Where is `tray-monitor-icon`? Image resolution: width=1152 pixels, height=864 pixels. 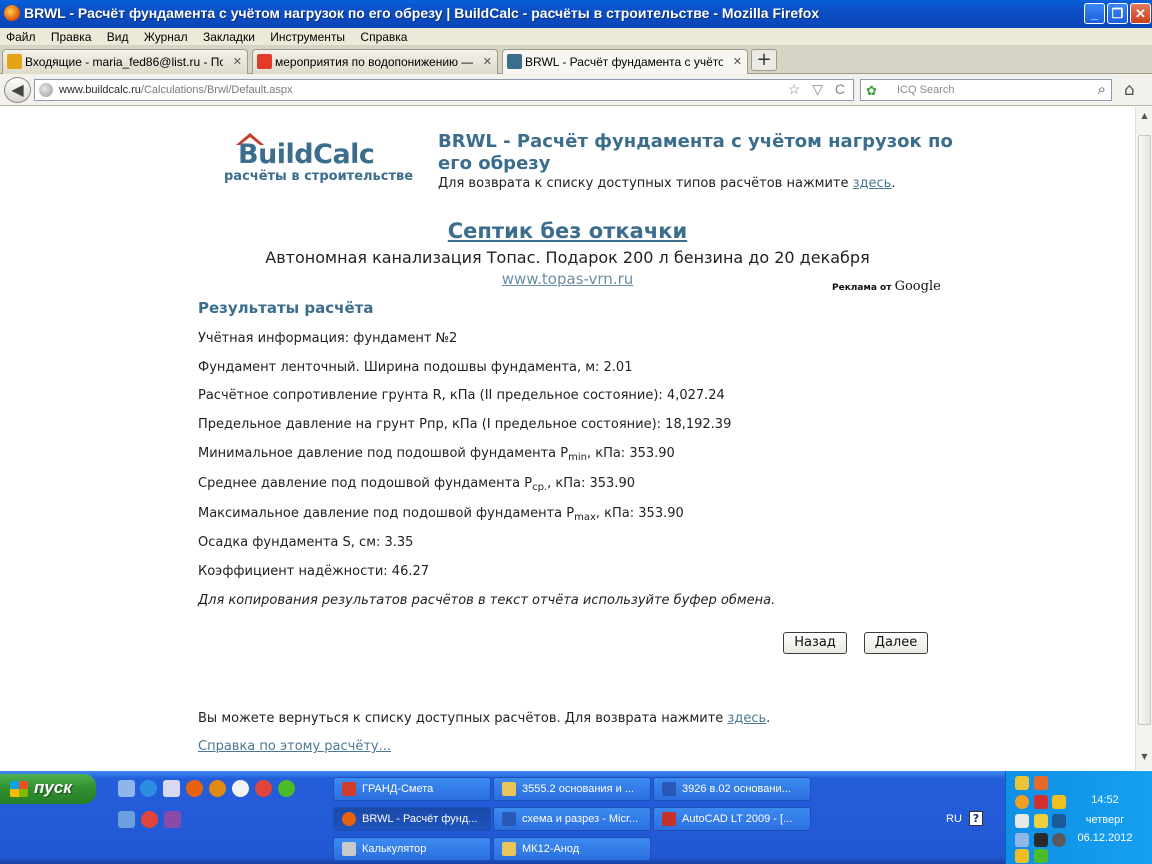 tray-monitor-icon is located at coordinates (1022, 840).